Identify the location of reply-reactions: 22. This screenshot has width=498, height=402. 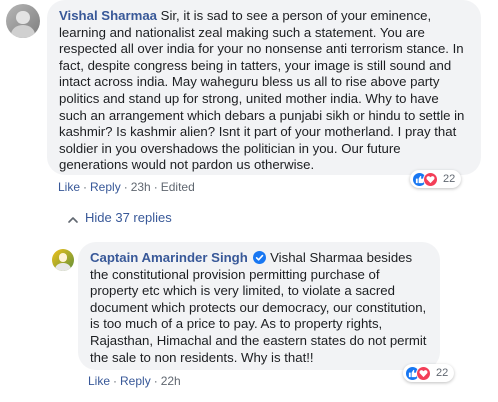
(429, 373).